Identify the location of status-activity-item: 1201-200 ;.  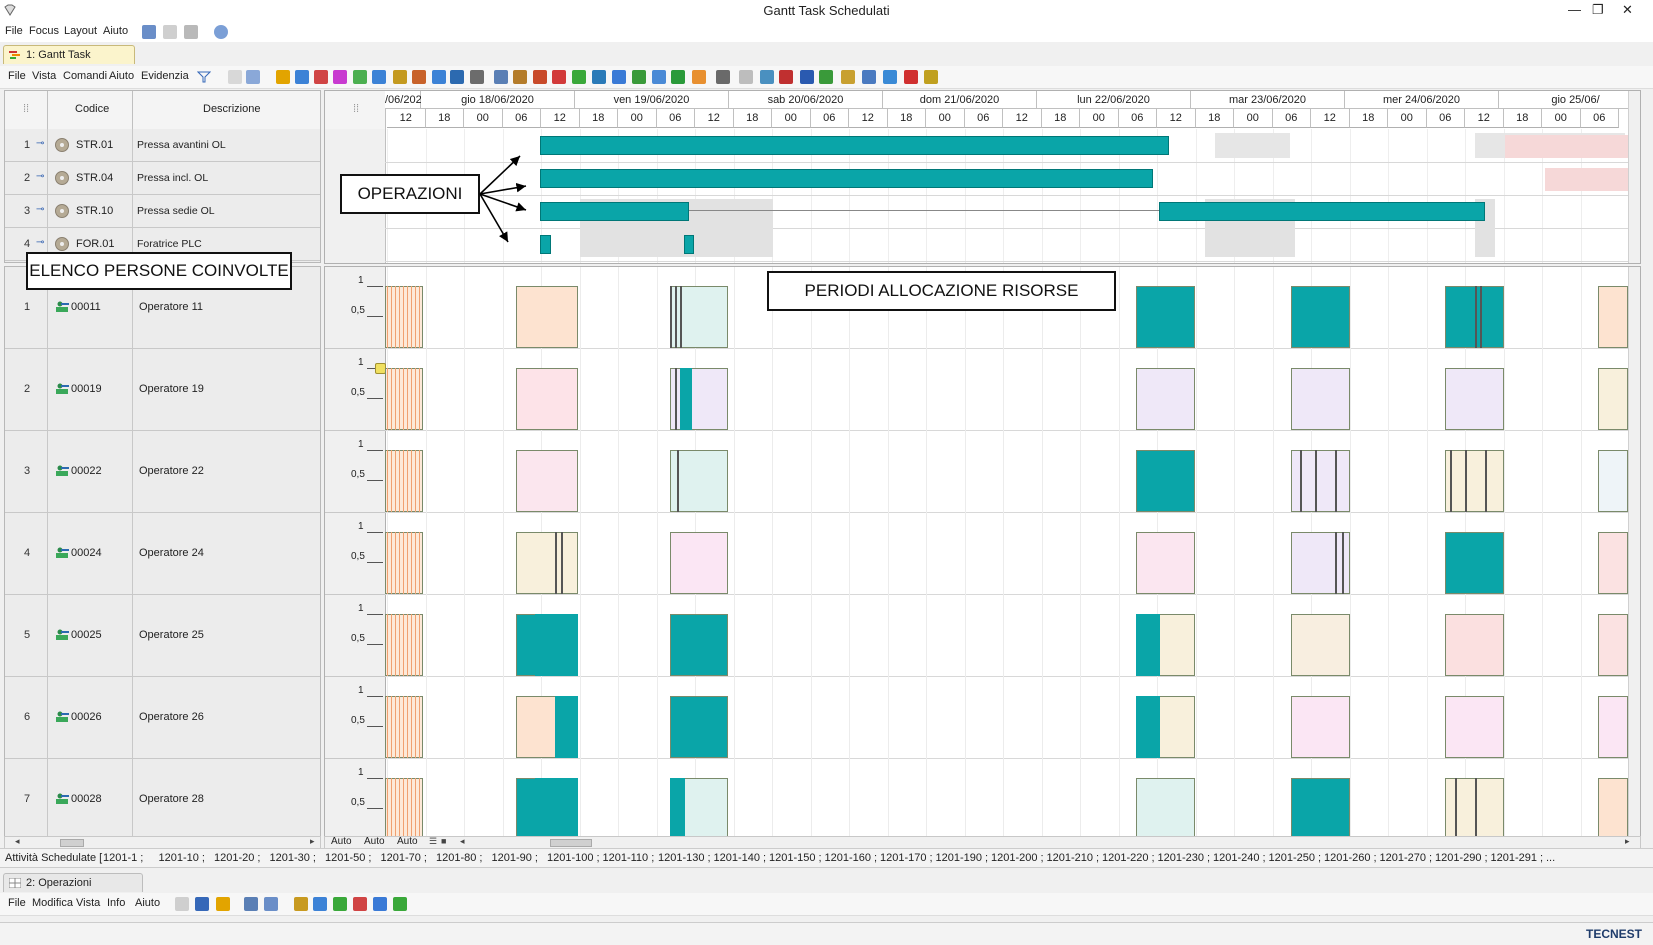
(1017, 858).